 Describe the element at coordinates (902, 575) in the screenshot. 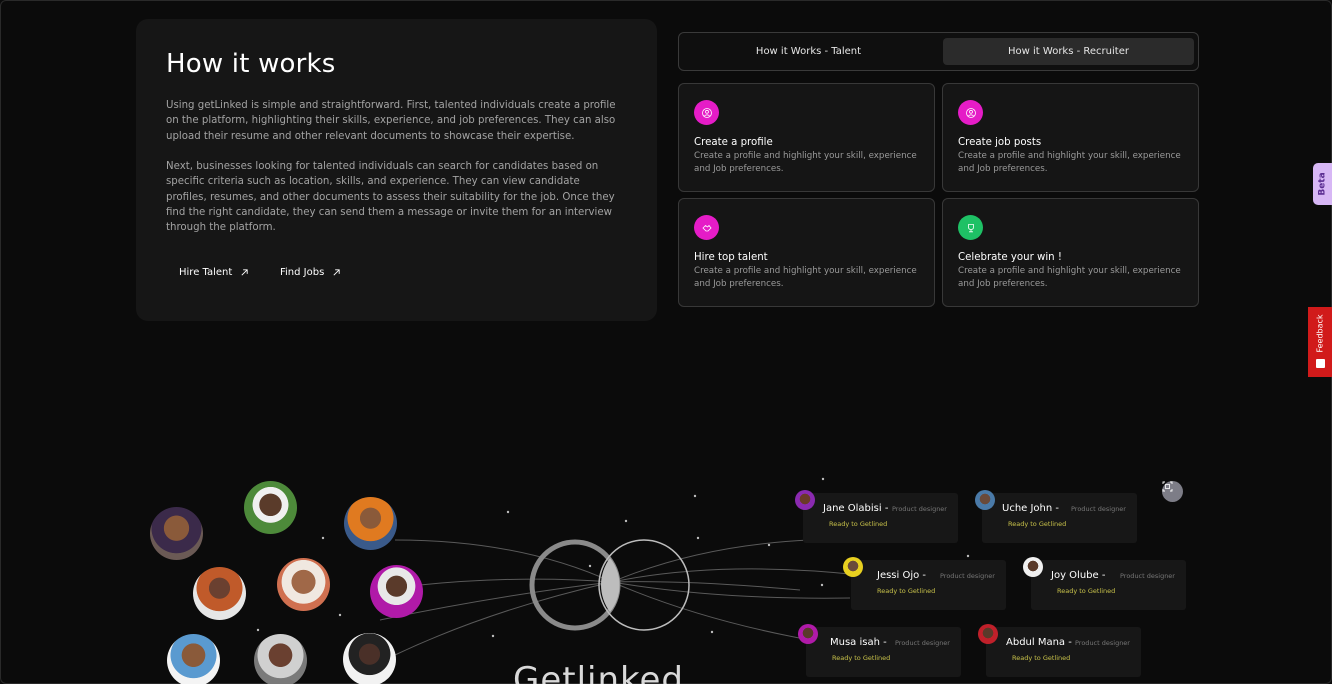

I see `profile-name: Jessi Ojo -` at that location.